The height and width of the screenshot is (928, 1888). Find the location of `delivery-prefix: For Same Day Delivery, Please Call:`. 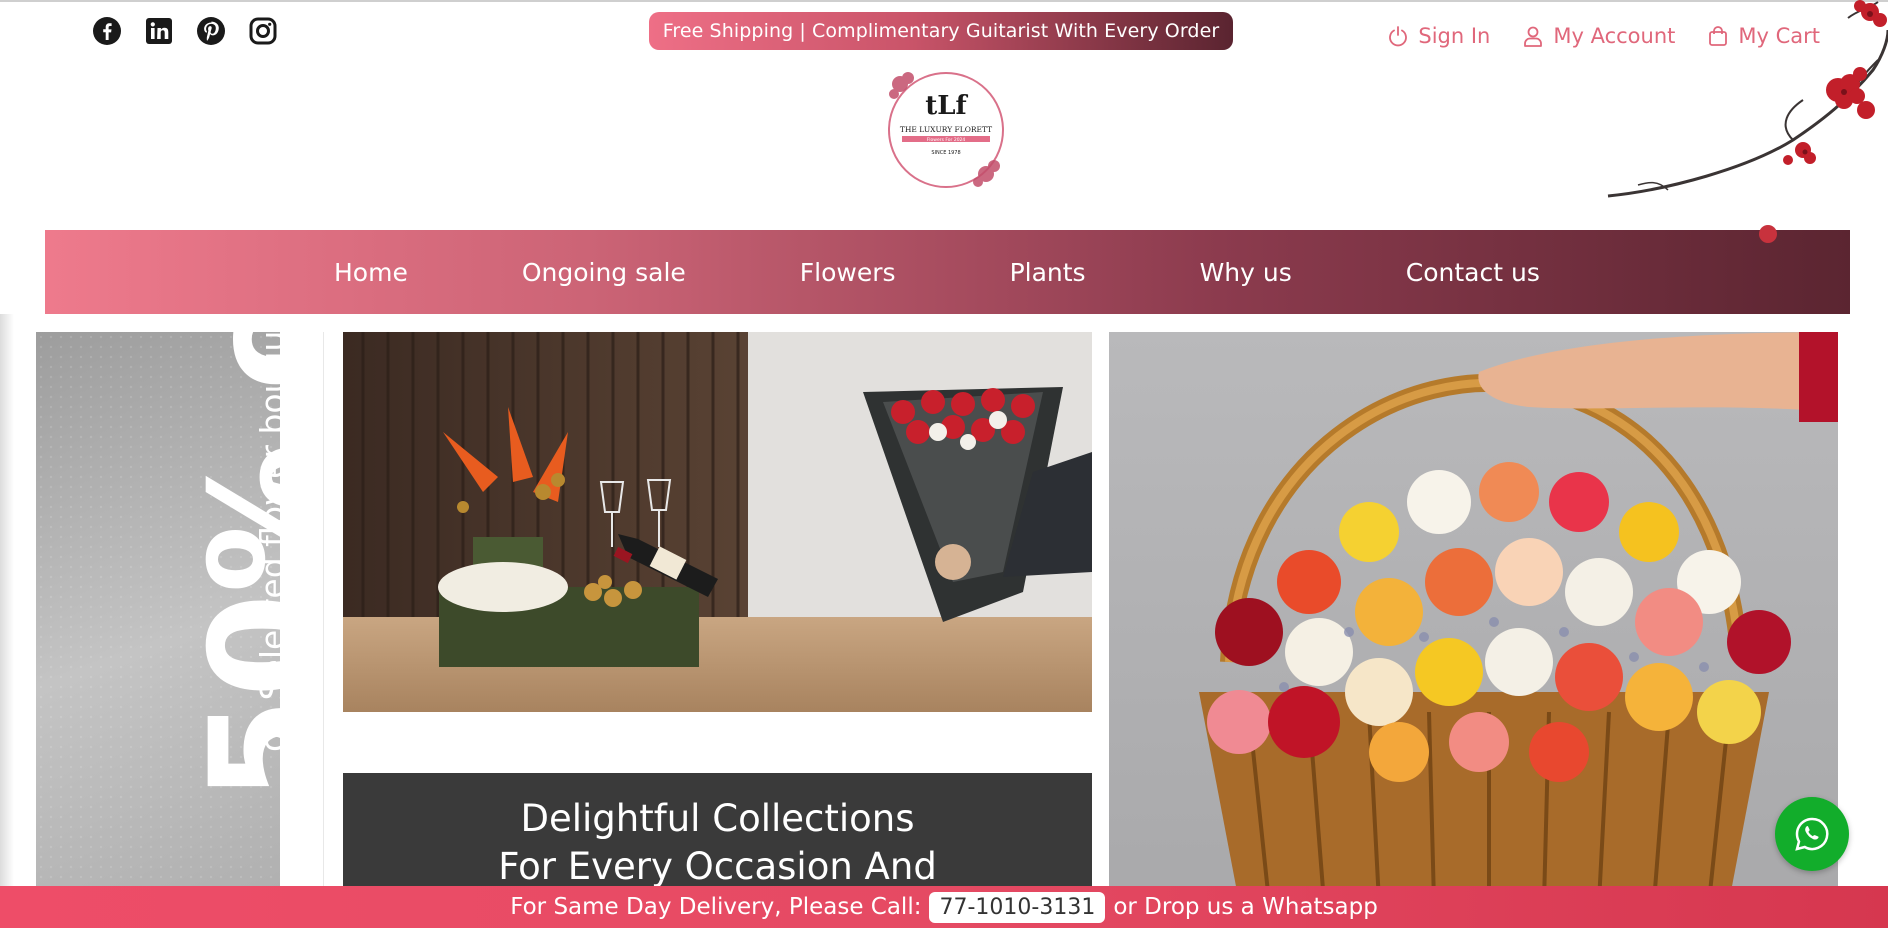

delivery-prefix: For Same Day Delivery, Please Call: is located at coordinates (716, 907).